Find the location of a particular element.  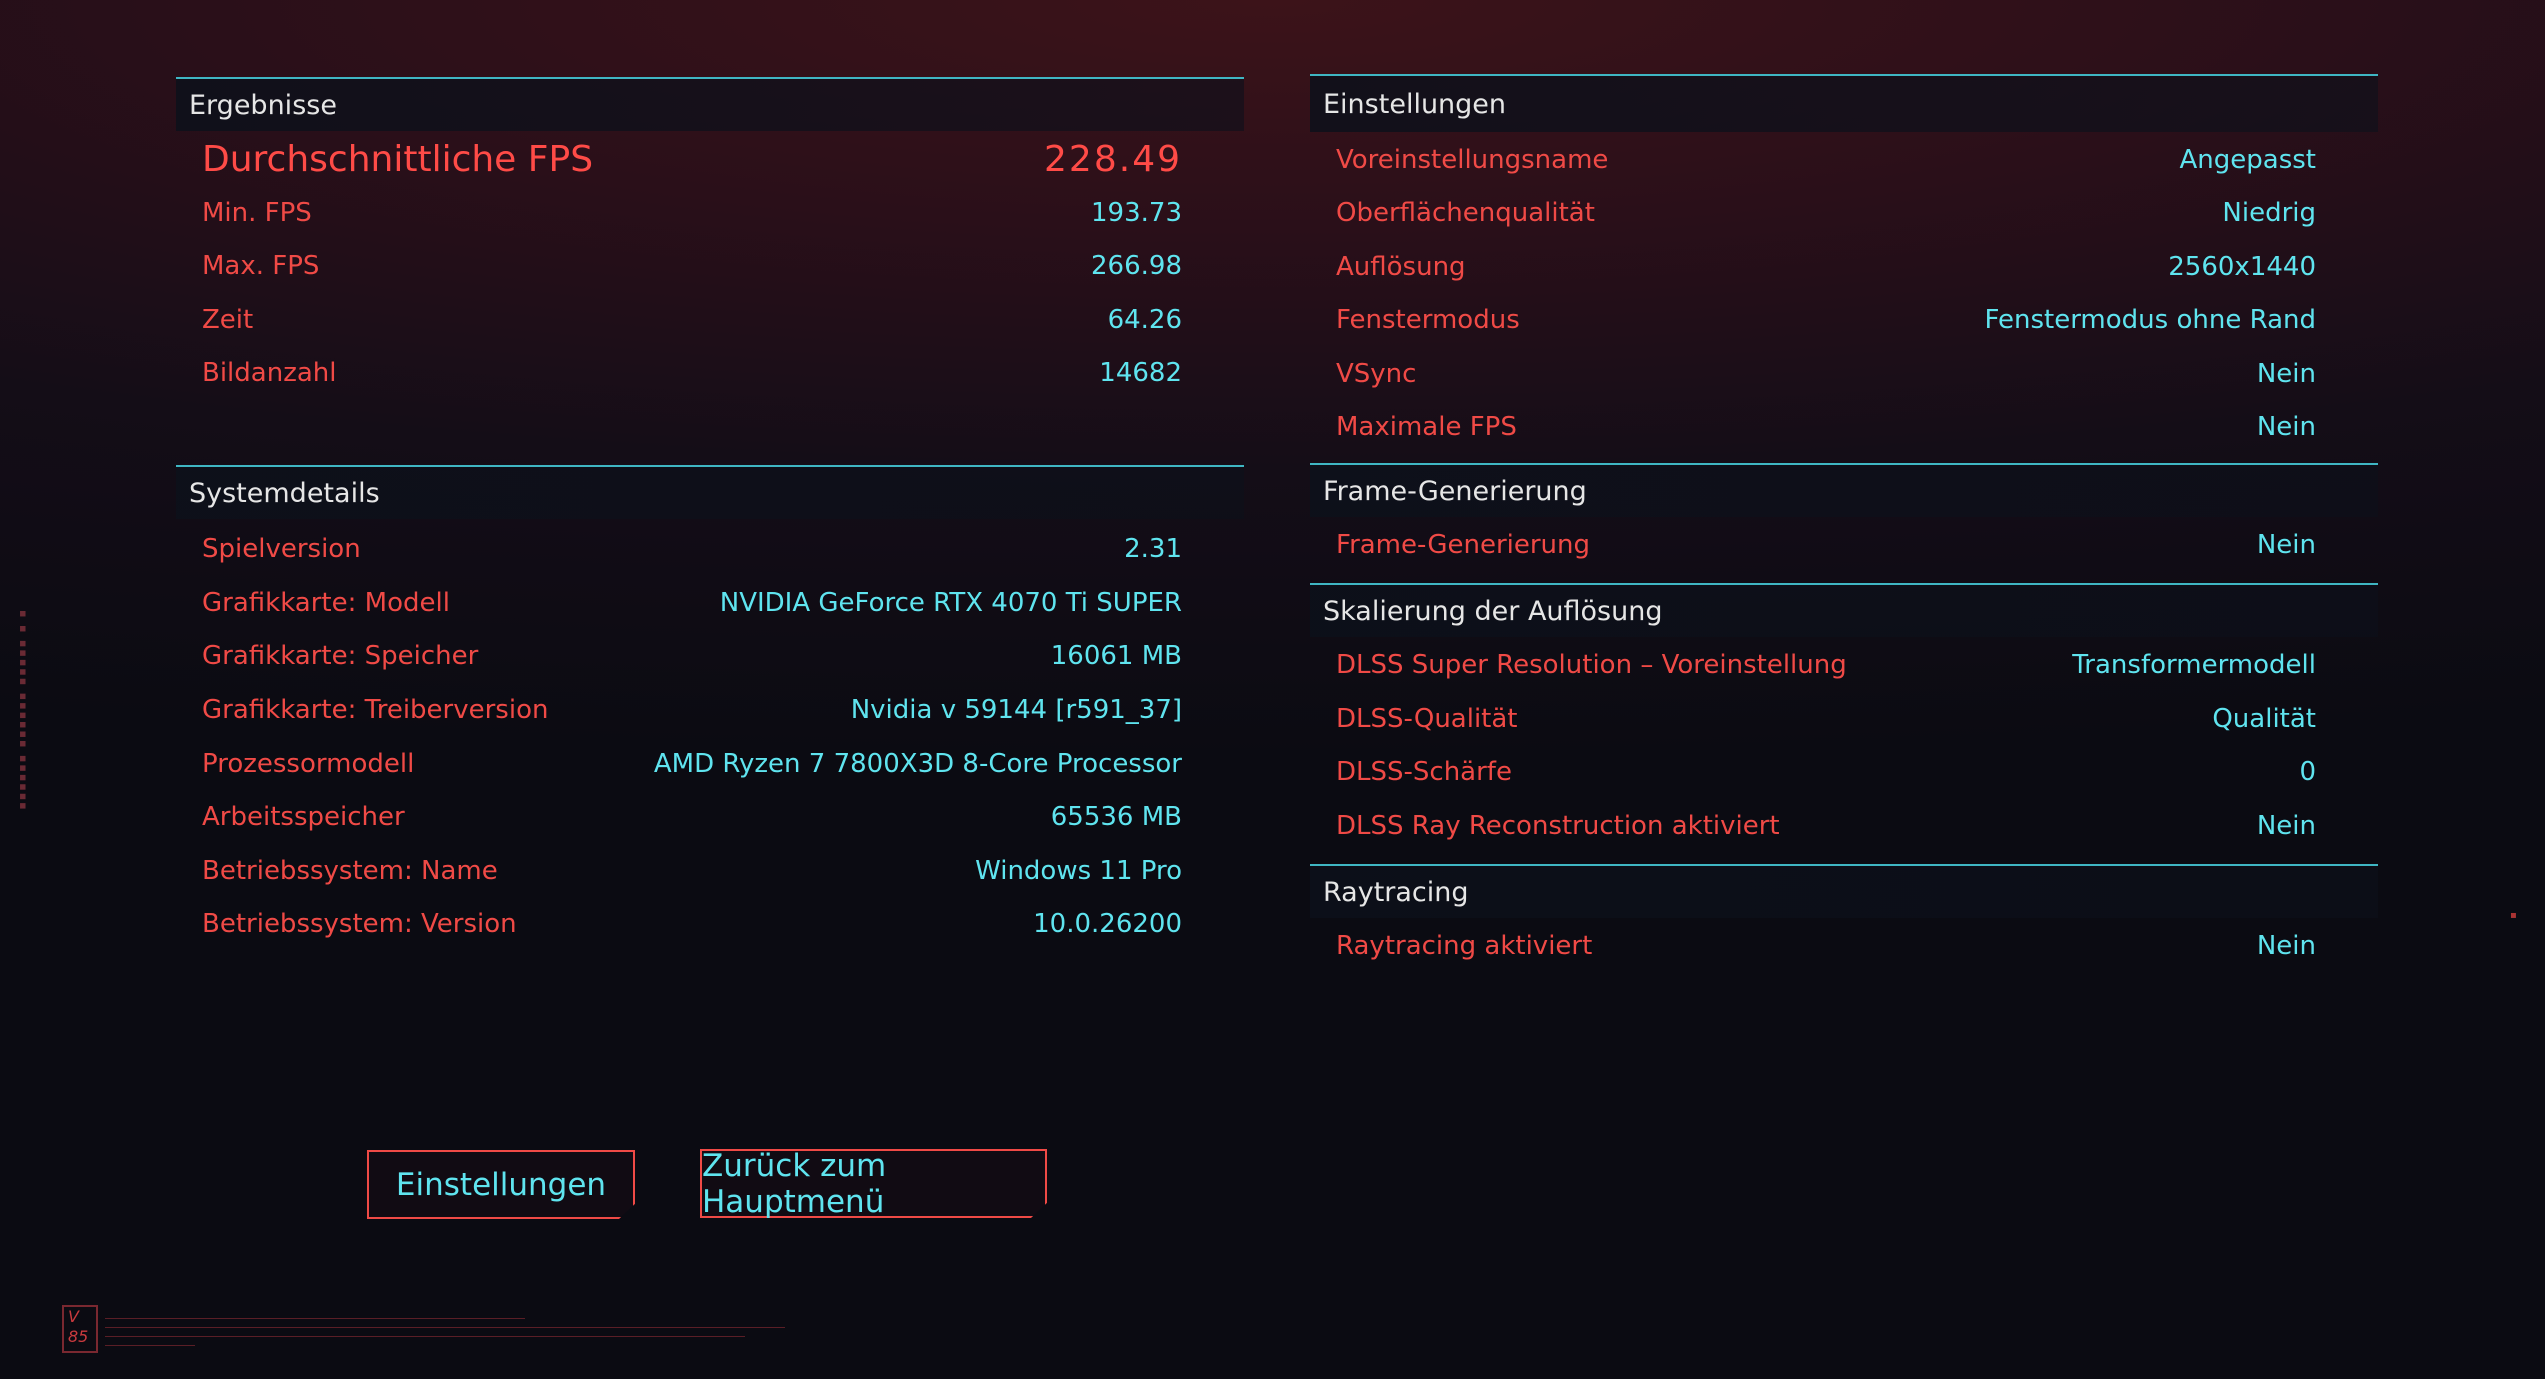

side-decoration: ▪ ▪ ▪▪▪▪▪ ▪▪▪▪▪▪ ▪▪▪▪▪▪ is located at coordinates (23, 711).